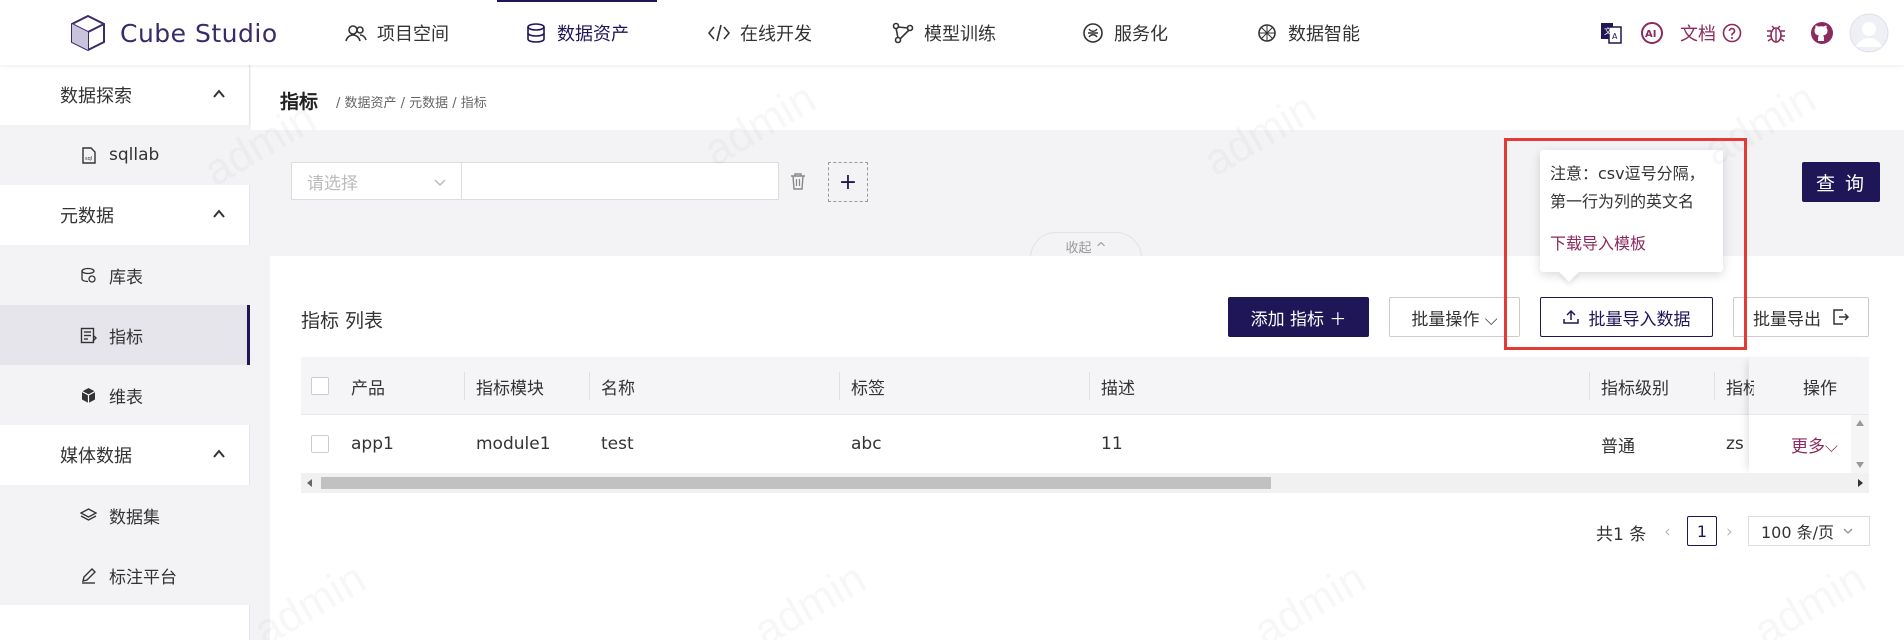 The height and width of the screenshot is (640, 1904). I want to click on ai-assistant-icon: AI, so click(1652, 33).